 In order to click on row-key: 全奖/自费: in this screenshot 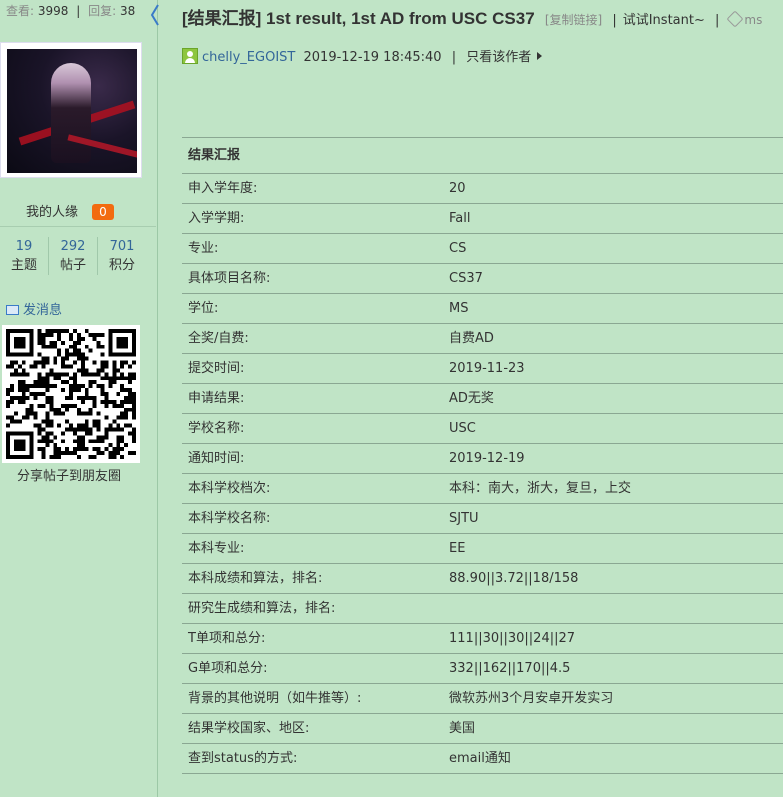, I will do `click(218, 338)`.